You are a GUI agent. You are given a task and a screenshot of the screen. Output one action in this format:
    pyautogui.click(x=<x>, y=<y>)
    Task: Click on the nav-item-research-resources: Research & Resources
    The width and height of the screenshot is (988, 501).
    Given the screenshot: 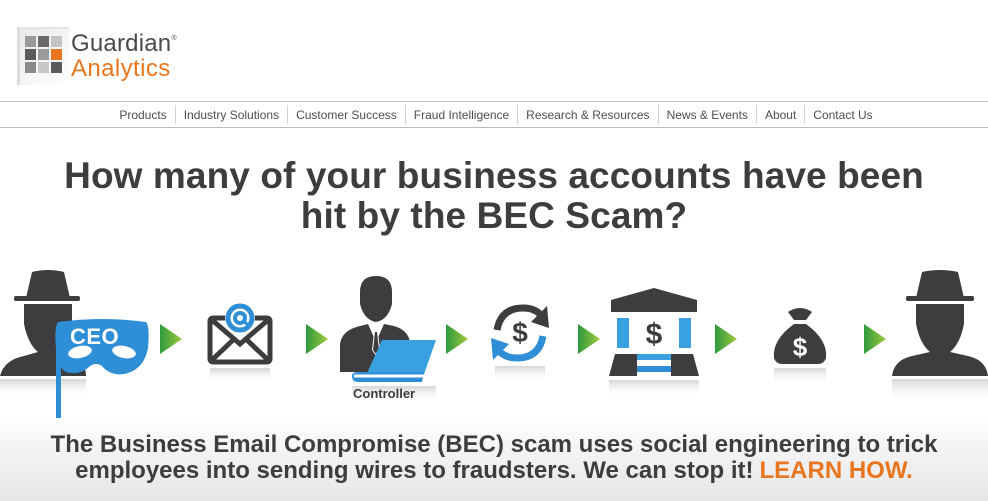 What is the action you would take?
    pyautogui.click(x=587, y=114)
    